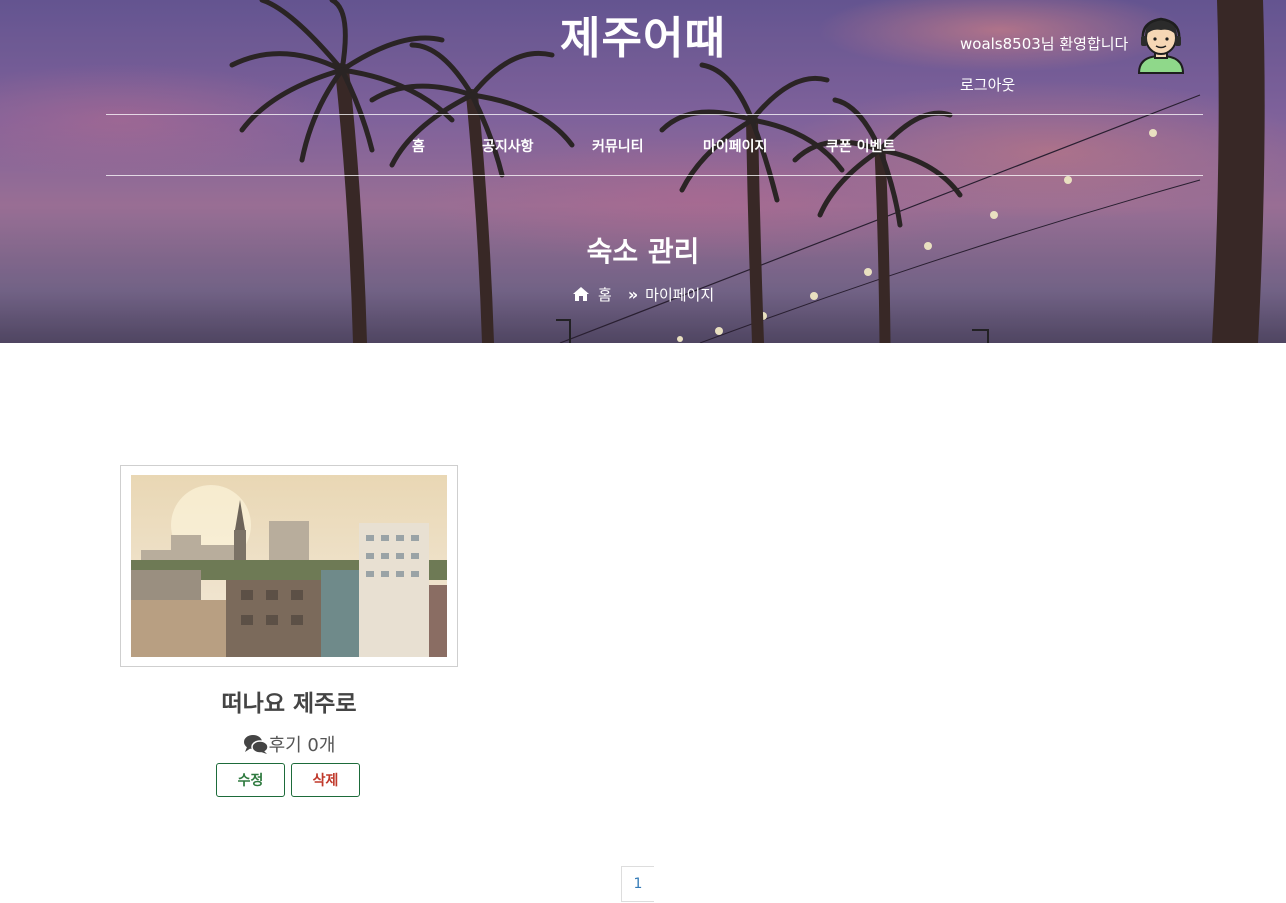 This screenshot has width=1286, height=903. I want to click on listing-thumbnail, so click(289, 566).